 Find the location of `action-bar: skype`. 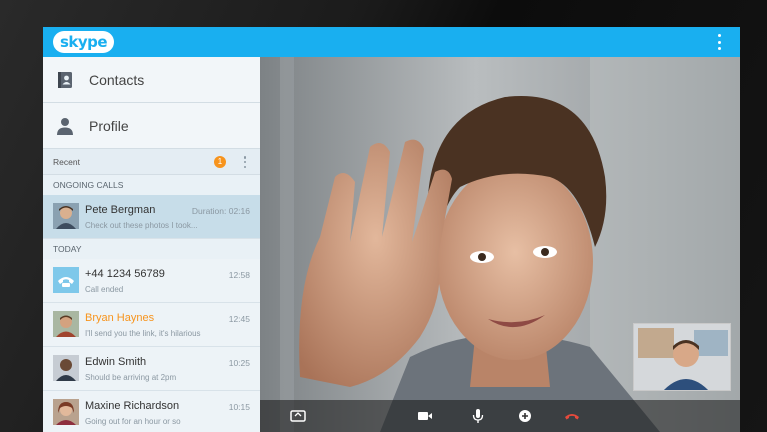

action-bar: skype is located at coordinates (391, 42).